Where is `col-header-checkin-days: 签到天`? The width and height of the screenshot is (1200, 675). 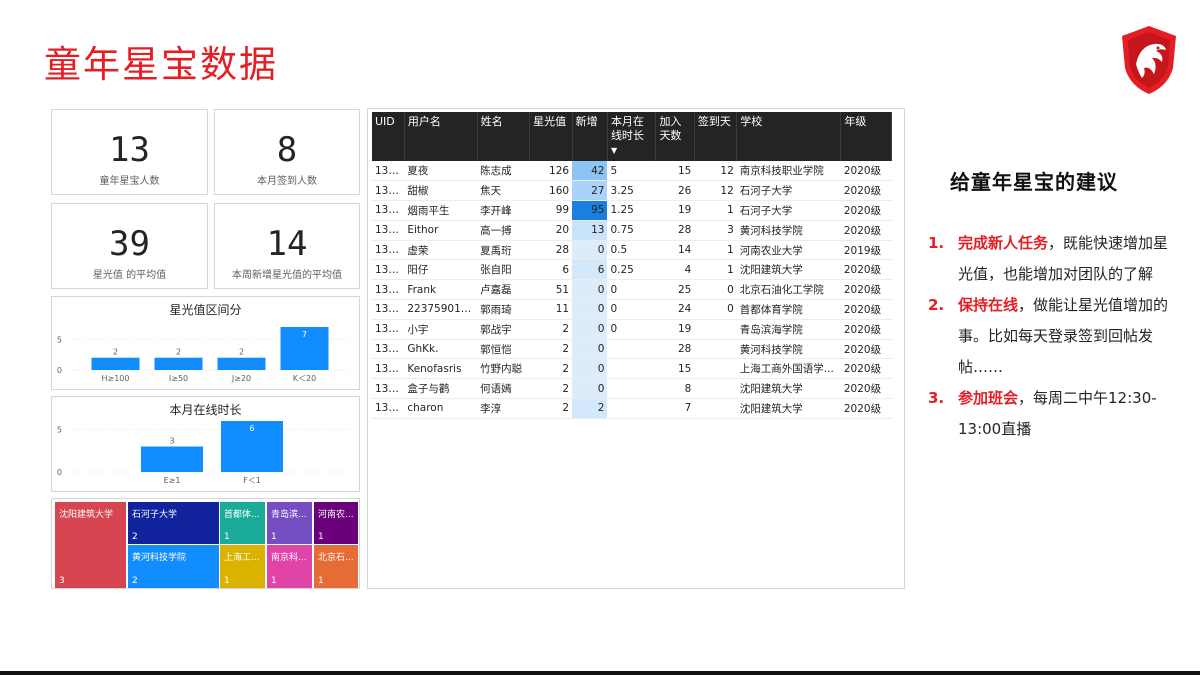
col-header-checkin-days: 签到天 is located at coordinates (716, 136).